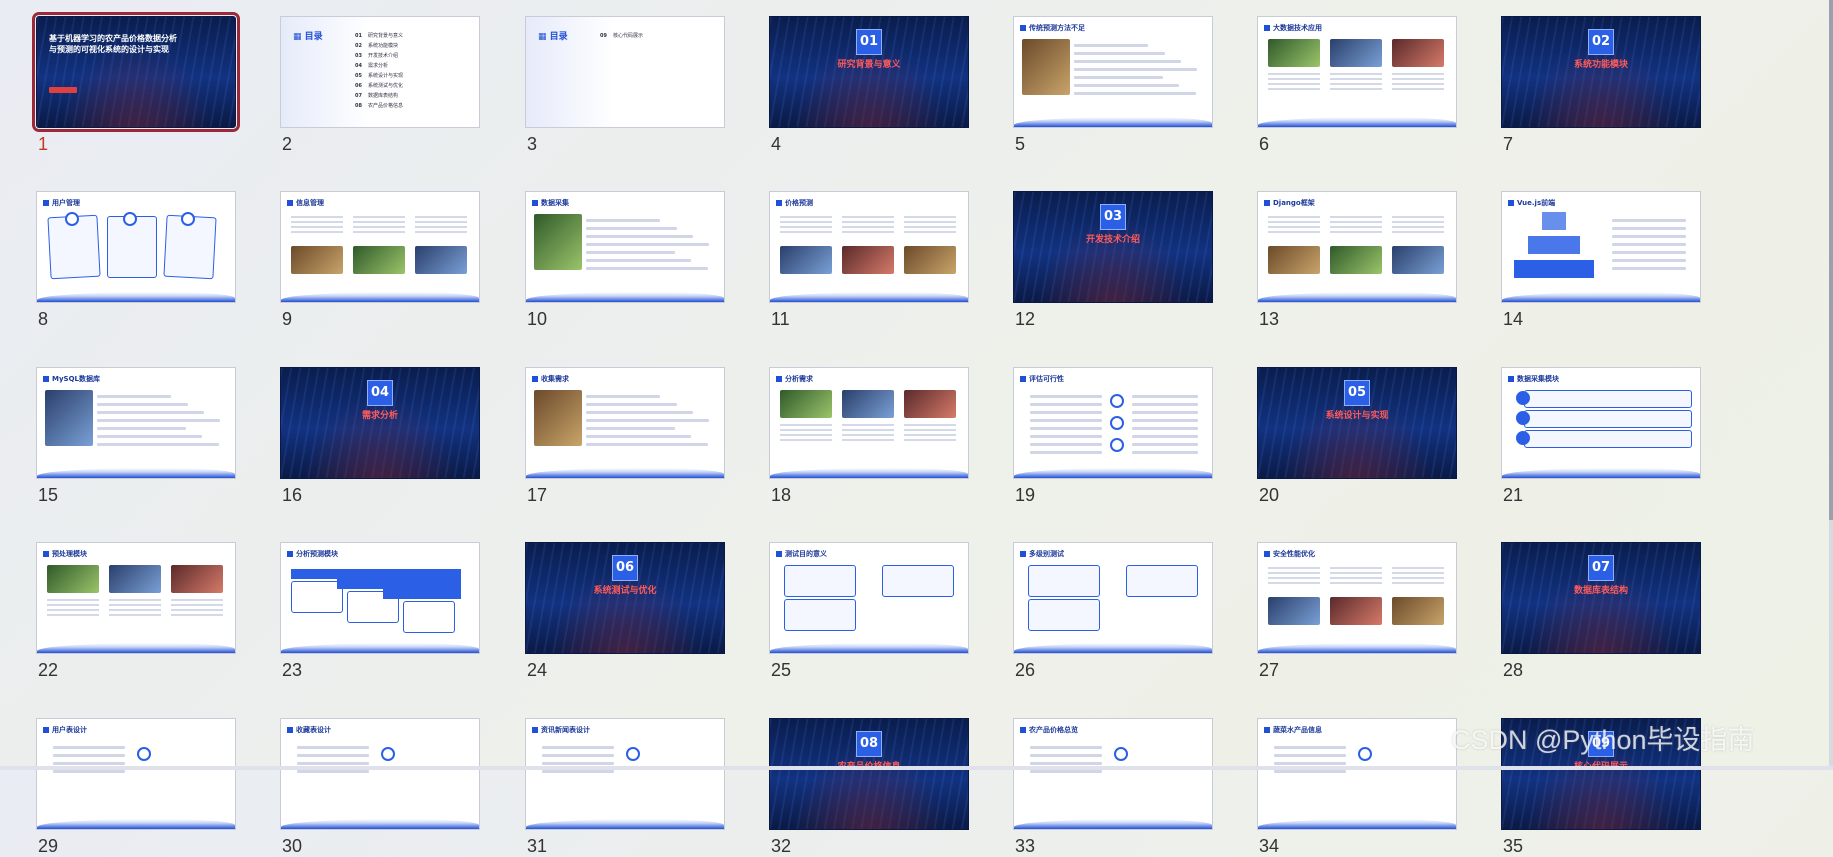  Describe the element at coordinates (1113, 774) in the screenshot. I see `slide-preview: 农产品价格总览` at that location.